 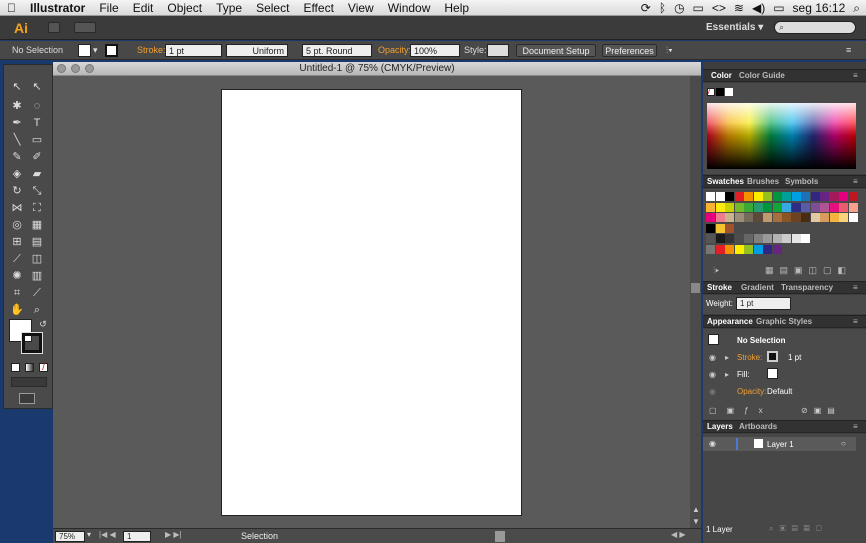 What do you see at coordinates (37, 174) in the screenshot?
I see `eraser-icon: ▰` at bounding box center [37, 174].